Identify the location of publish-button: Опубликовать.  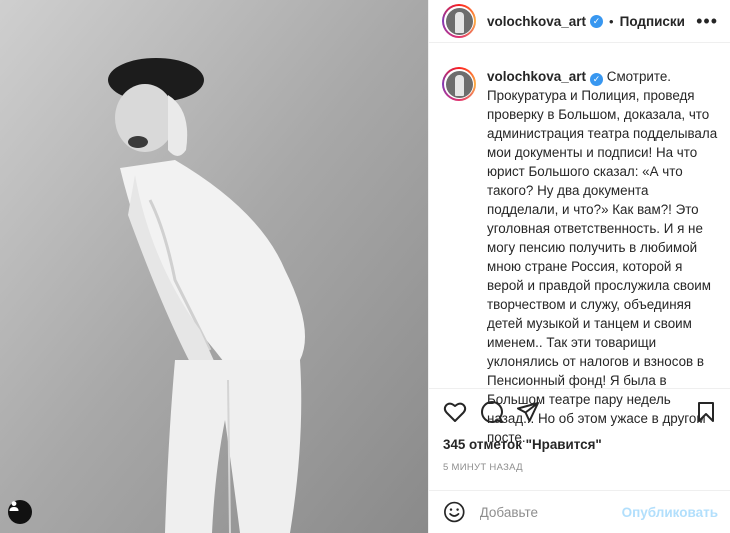
(670, 512).